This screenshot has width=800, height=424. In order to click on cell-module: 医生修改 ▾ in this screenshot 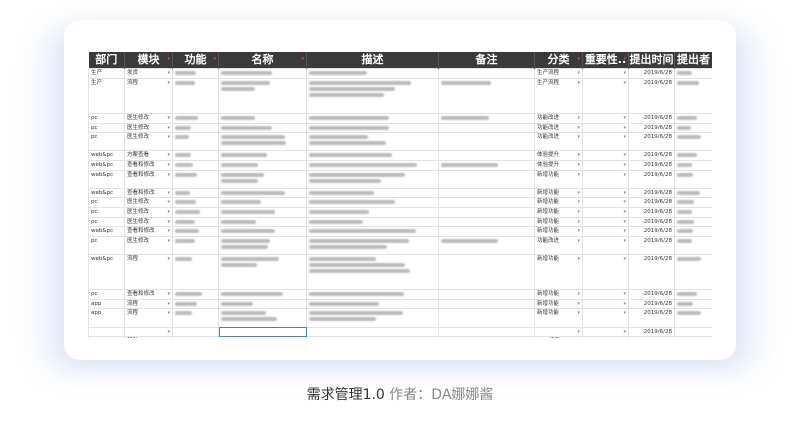, I will do `click(148, 118)`.